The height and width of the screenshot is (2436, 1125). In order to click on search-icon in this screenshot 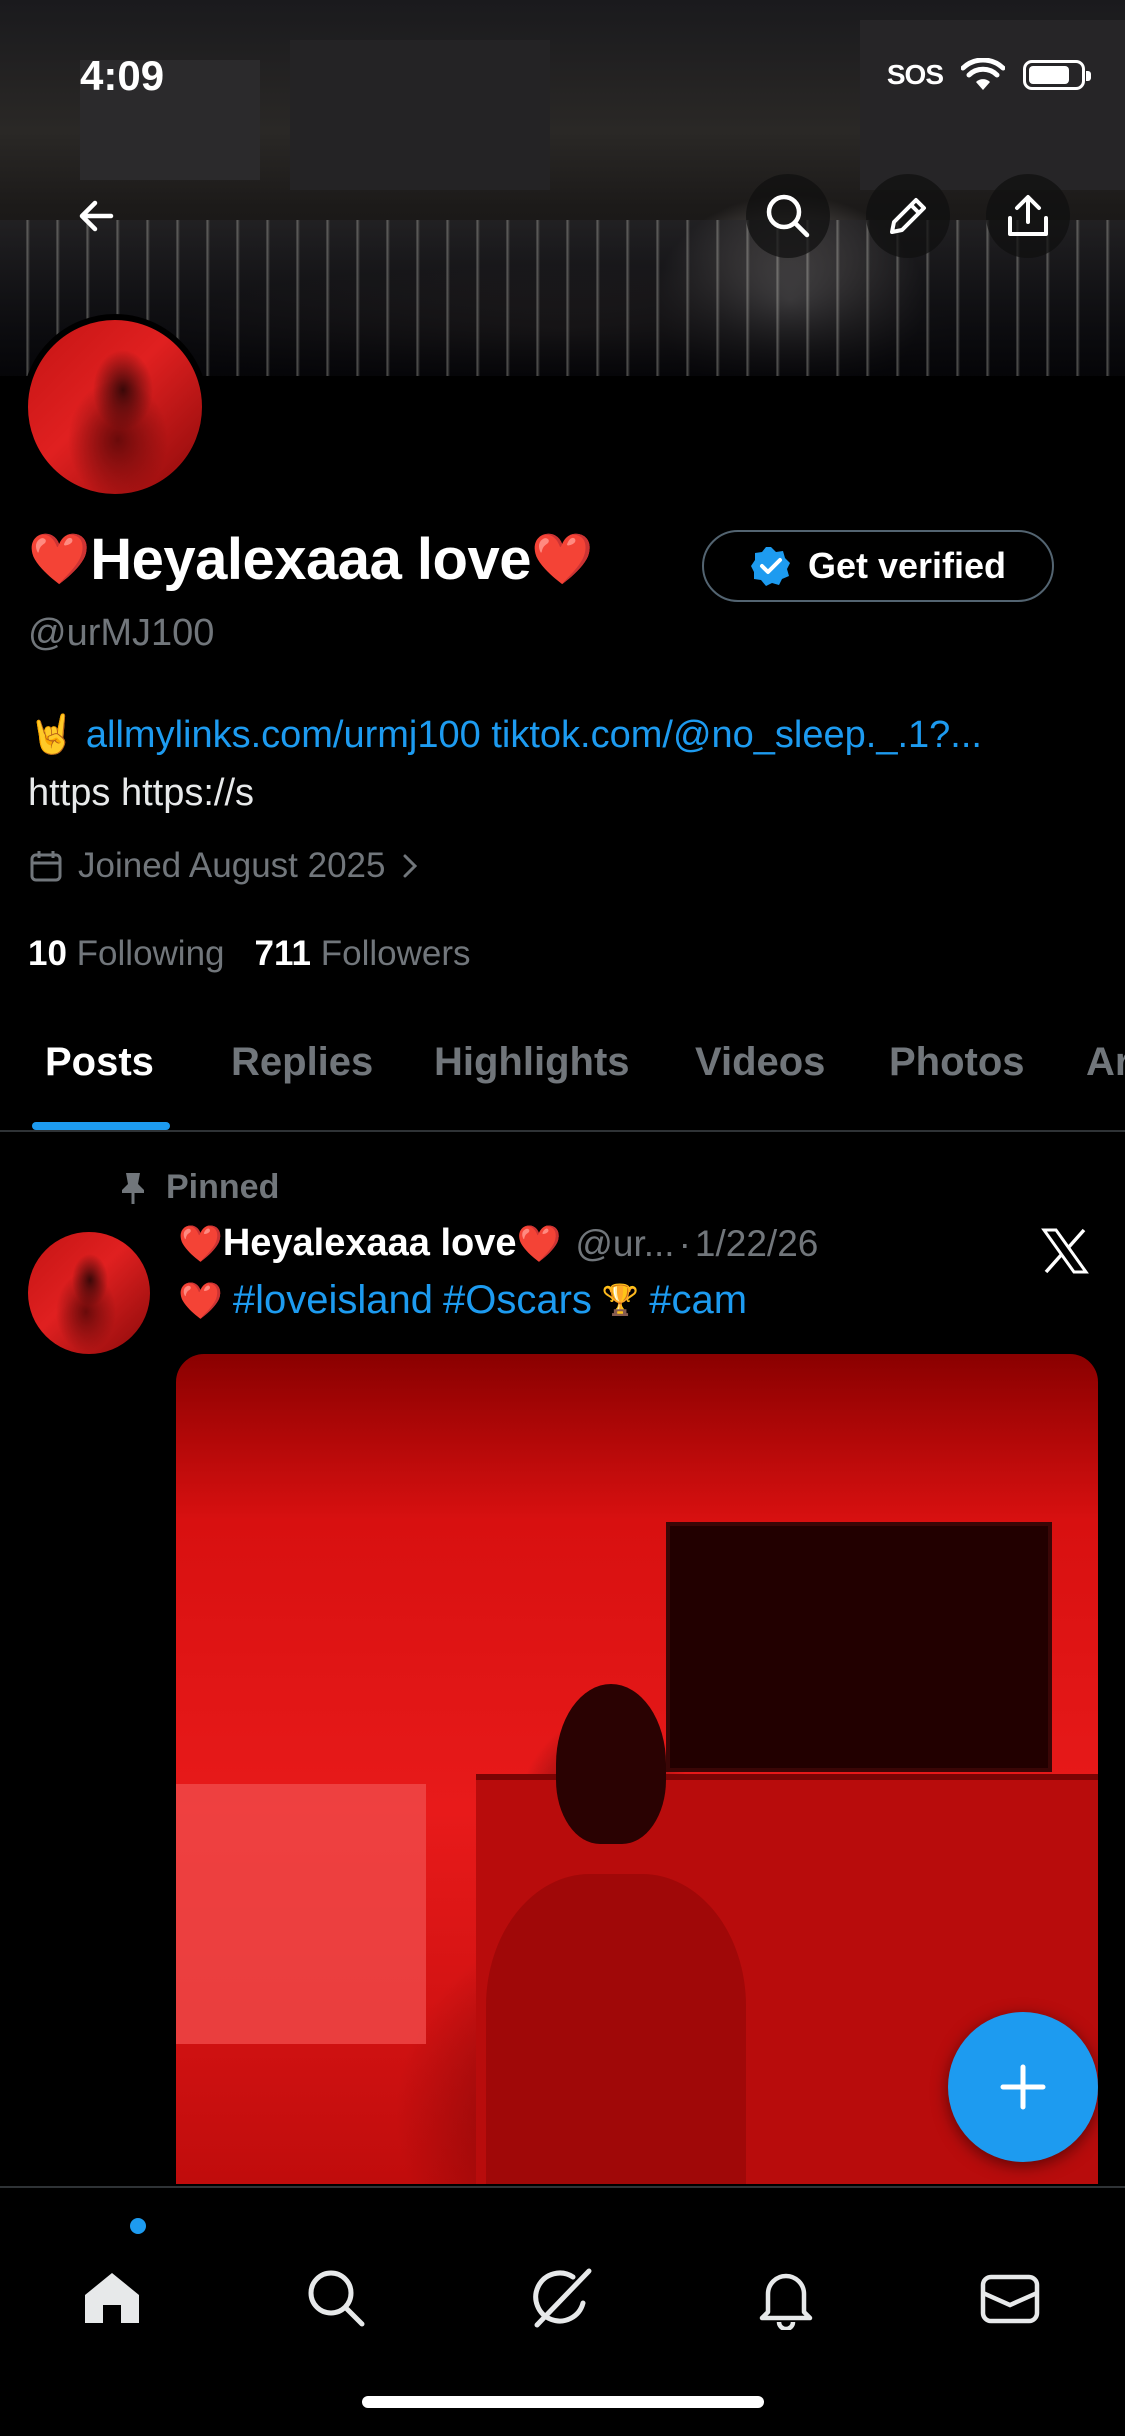, I will do `click(788, 216)`.